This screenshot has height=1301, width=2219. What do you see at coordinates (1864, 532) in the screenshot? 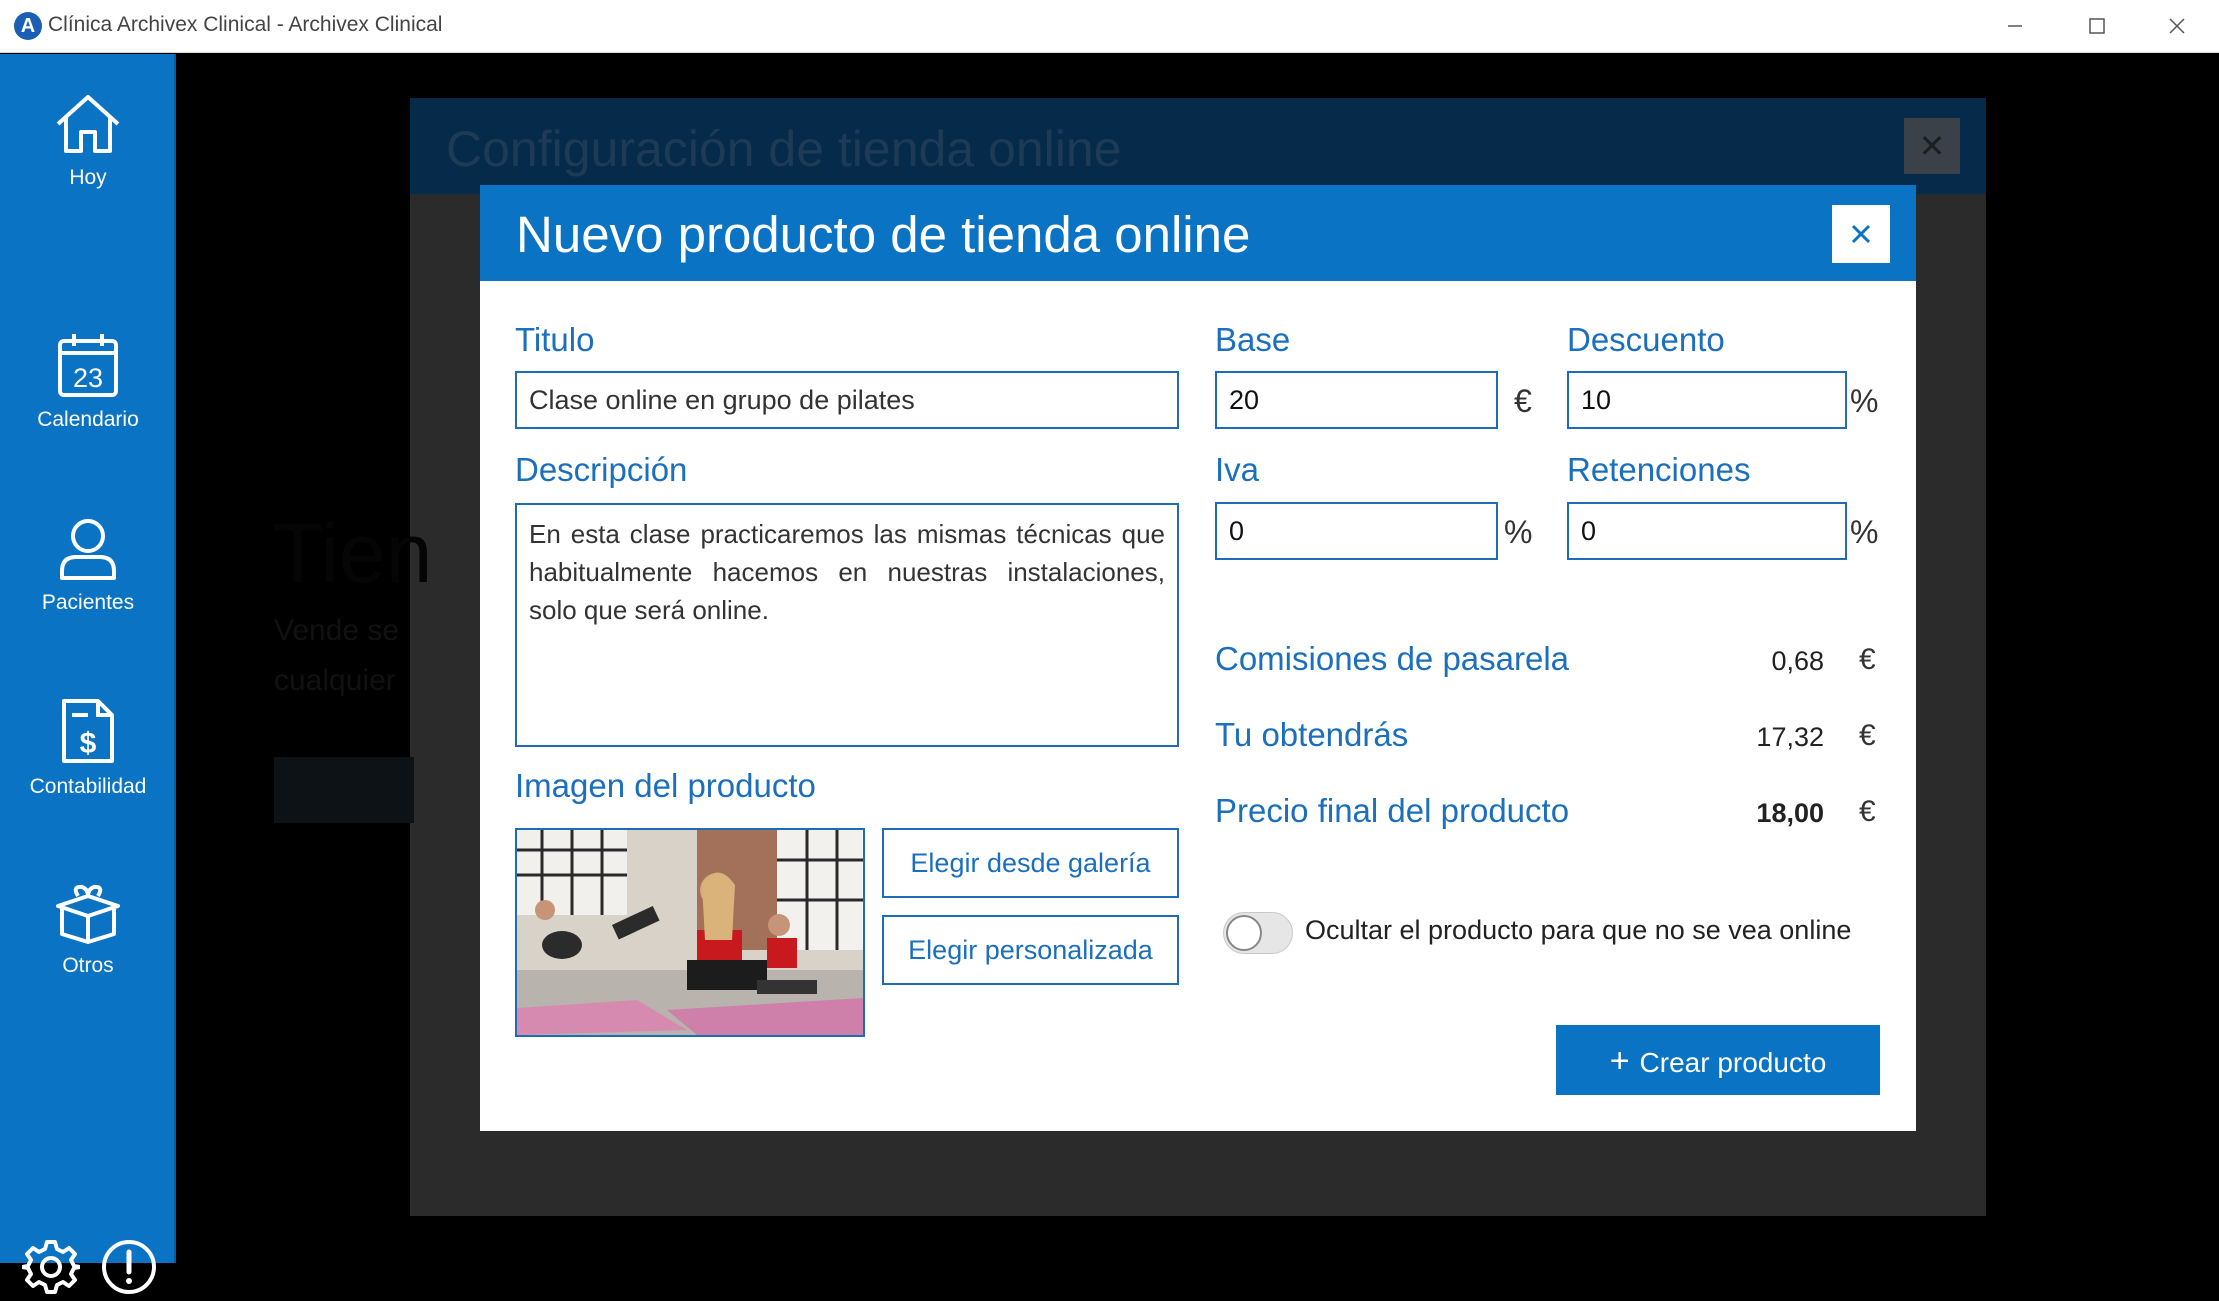
I see `retenciones-unit: %` at bounding box center [1864, 532].